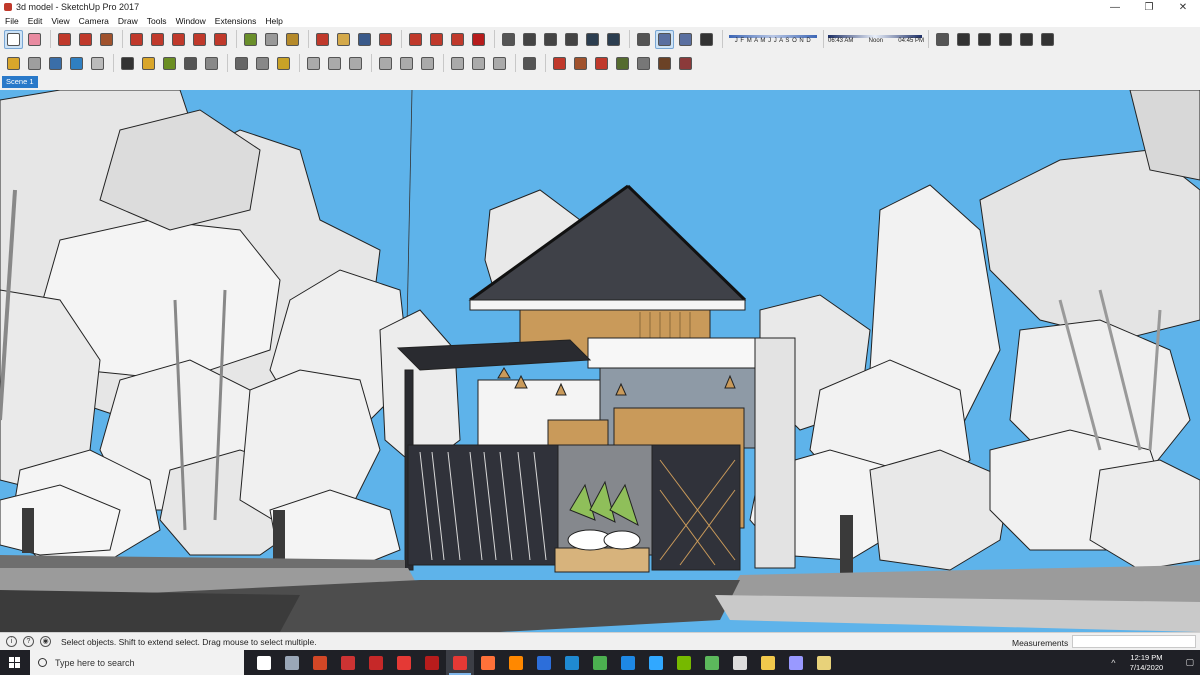  Describe the element at coordinates (436, 39) in the screenshot. I see `share-model-button` at that location.